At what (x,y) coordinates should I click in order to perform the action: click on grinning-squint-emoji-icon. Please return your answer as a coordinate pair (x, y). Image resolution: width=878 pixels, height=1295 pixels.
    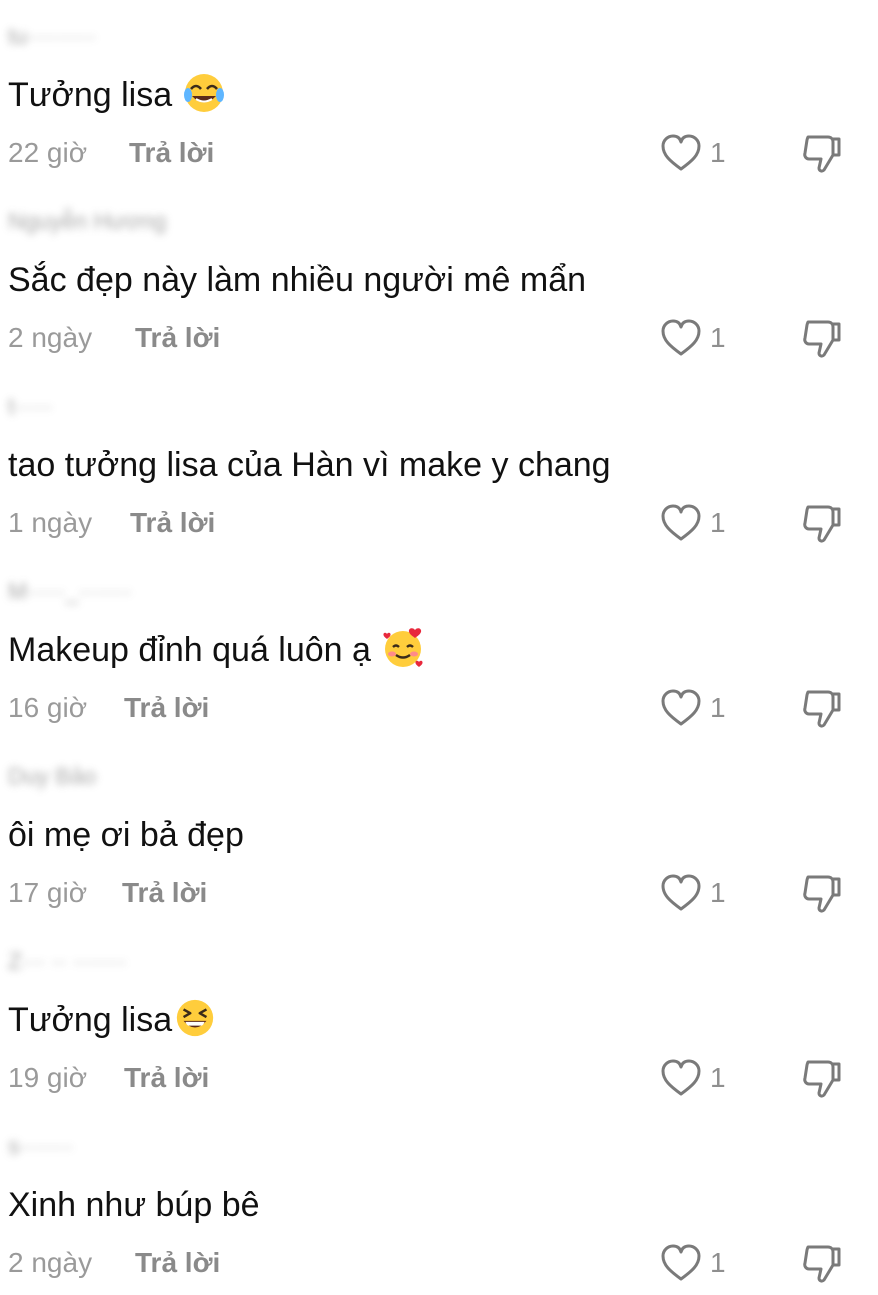
    Looking at the image, I should click on (195, 1018).